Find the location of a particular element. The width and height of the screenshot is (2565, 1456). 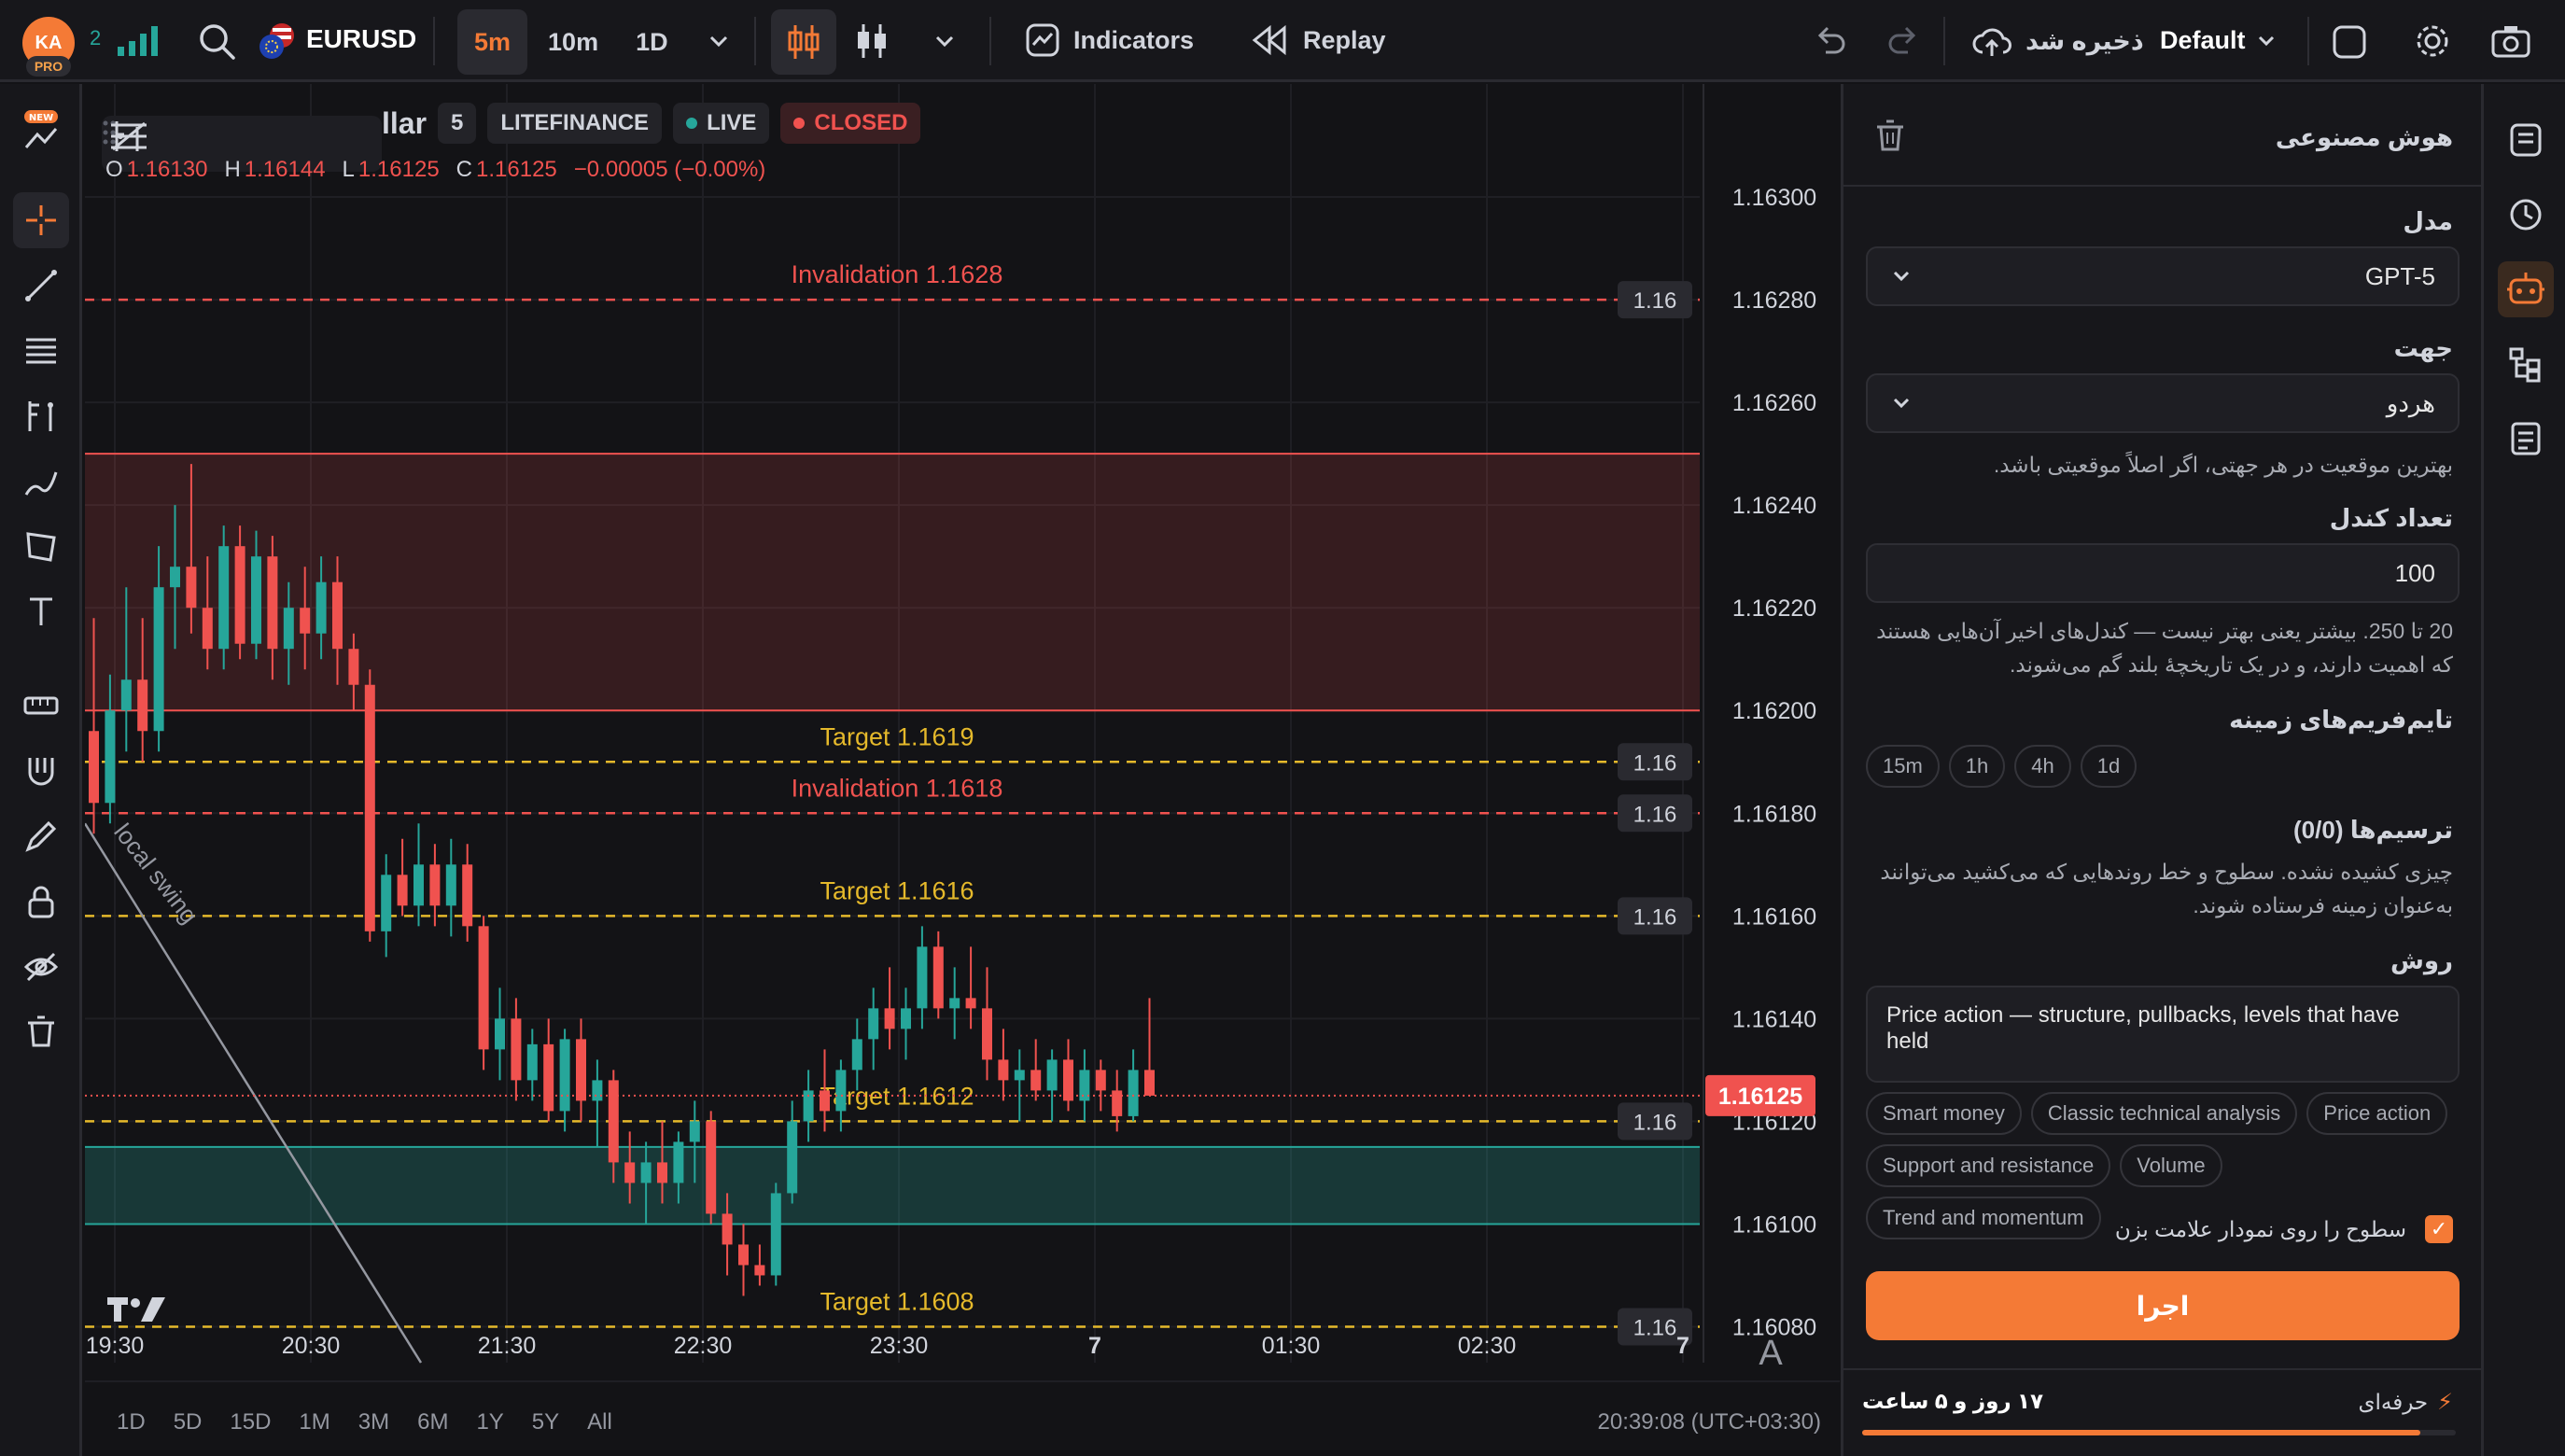

timeframe-selector: 5m 10m 1D is located at coordinates (571, 42).